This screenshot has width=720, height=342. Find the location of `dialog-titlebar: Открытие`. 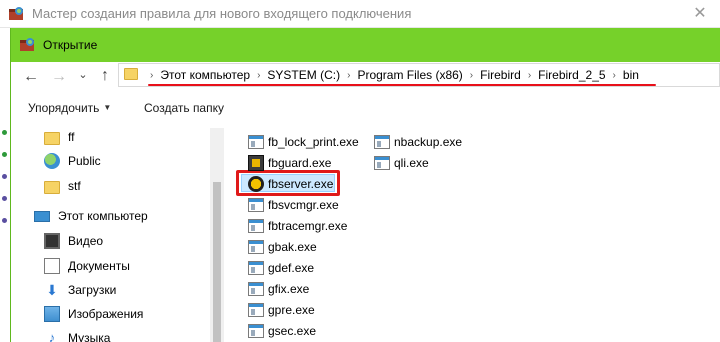

dialog-titlebar: Открытие is located at coordinates (365, 45).